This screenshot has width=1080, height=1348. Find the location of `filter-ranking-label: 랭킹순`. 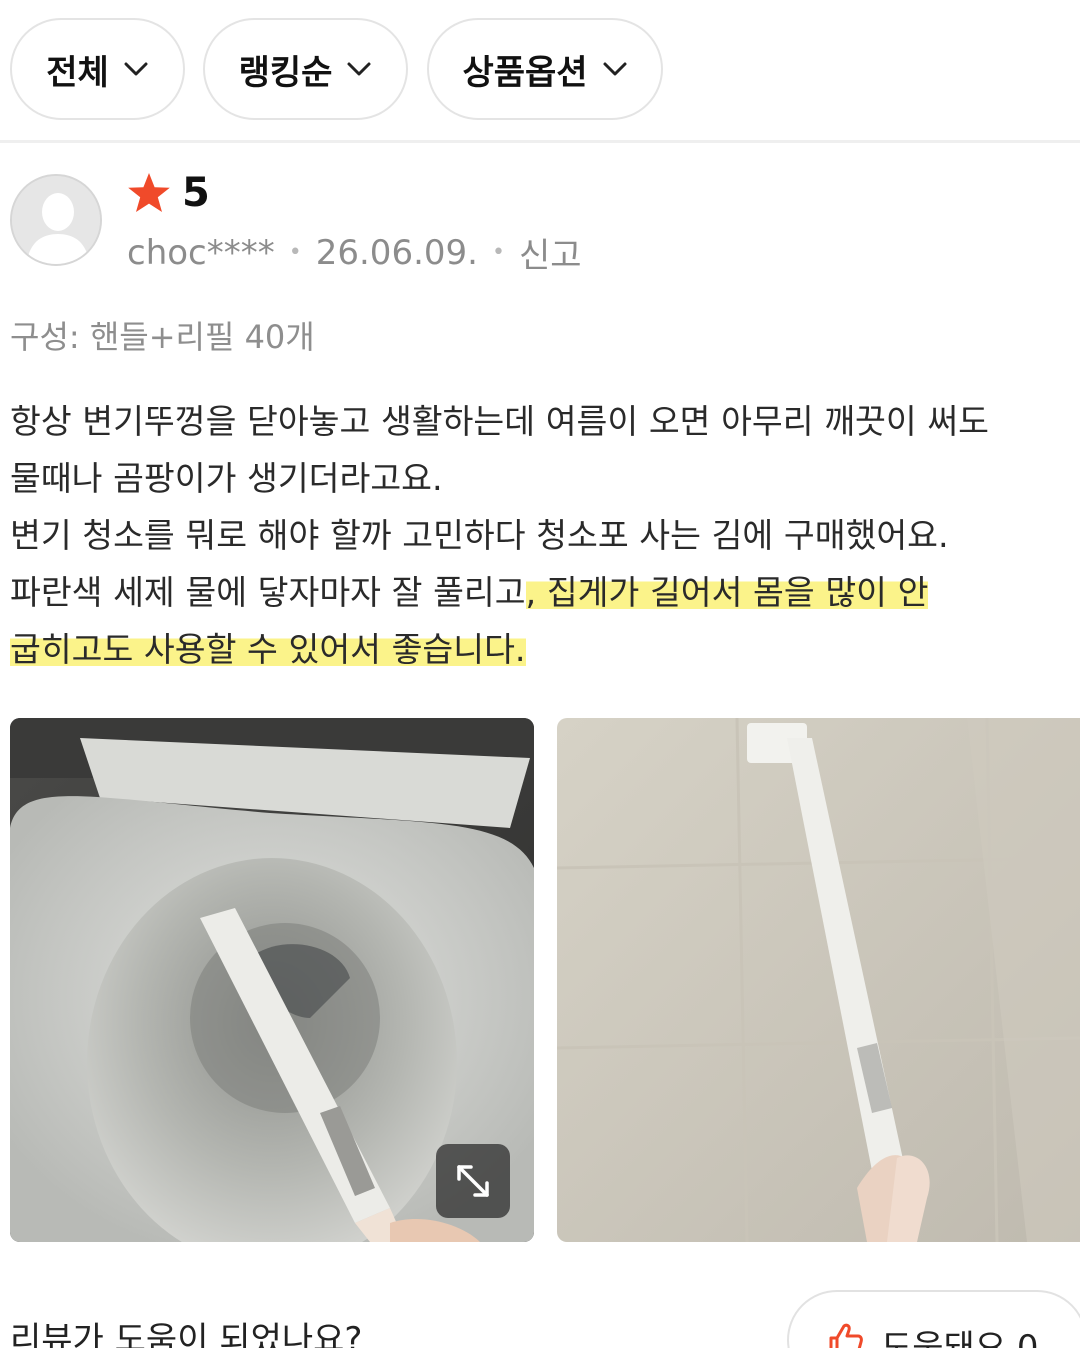

filter-ranking-label: 랭킹순 is located at coordinates (285, 72).